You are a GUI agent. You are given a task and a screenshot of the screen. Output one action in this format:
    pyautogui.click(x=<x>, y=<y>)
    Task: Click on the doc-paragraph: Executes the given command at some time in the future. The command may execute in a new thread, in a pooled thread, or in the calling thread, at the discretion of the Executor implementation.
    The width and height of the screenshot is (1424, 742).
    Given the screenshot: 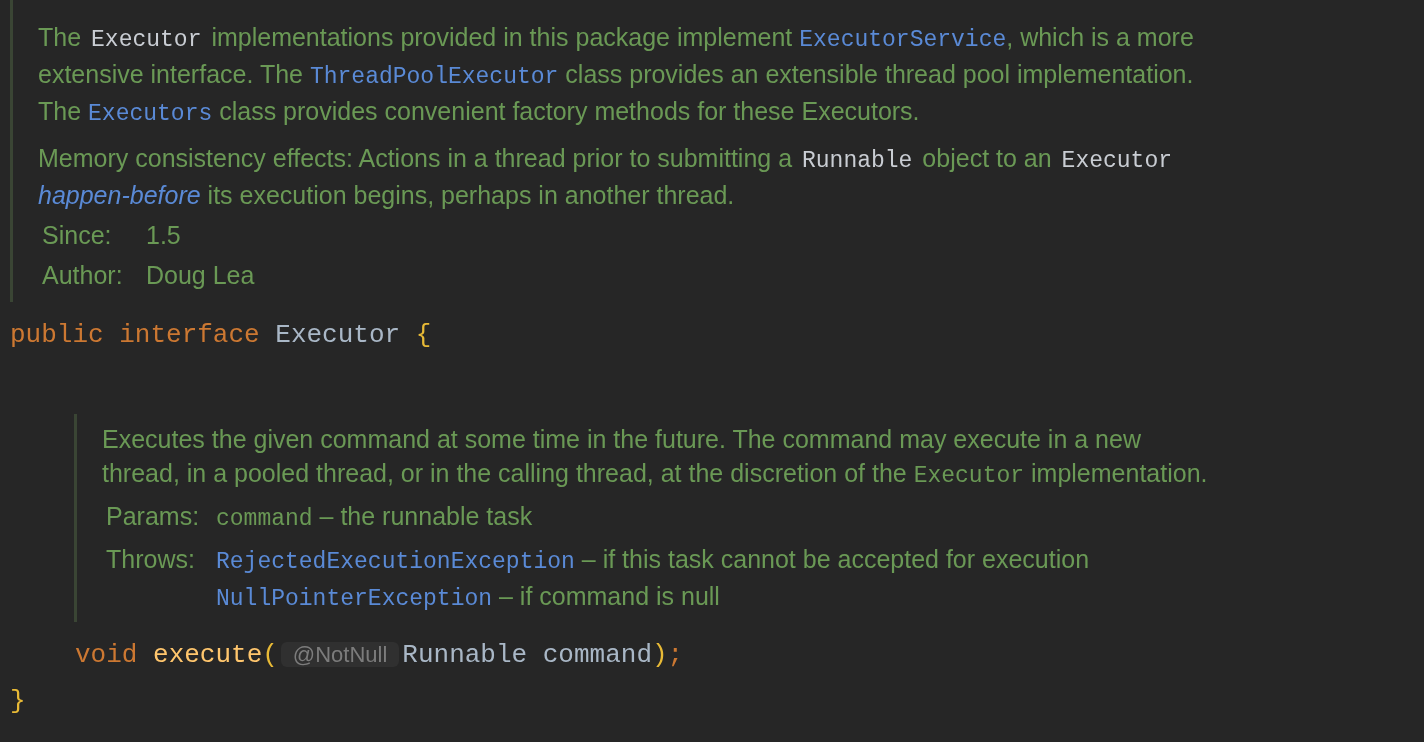 What is the action you would take?
    pyautogui.click(x=655, y=457)
    